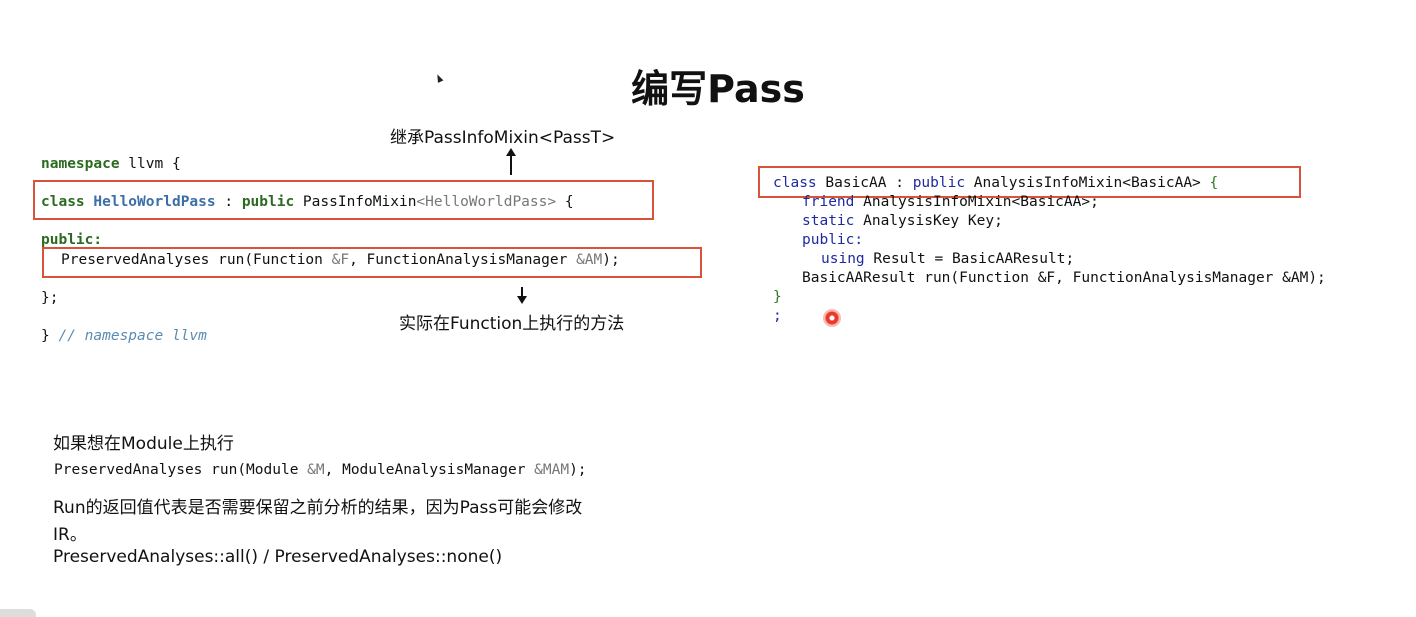 The image size is (1416, 617). Describe the element at coordinates (976, 202) in the screenshot. I see `friend-rest: AnalysisInfoMixin<BasicAA>;` at that location.